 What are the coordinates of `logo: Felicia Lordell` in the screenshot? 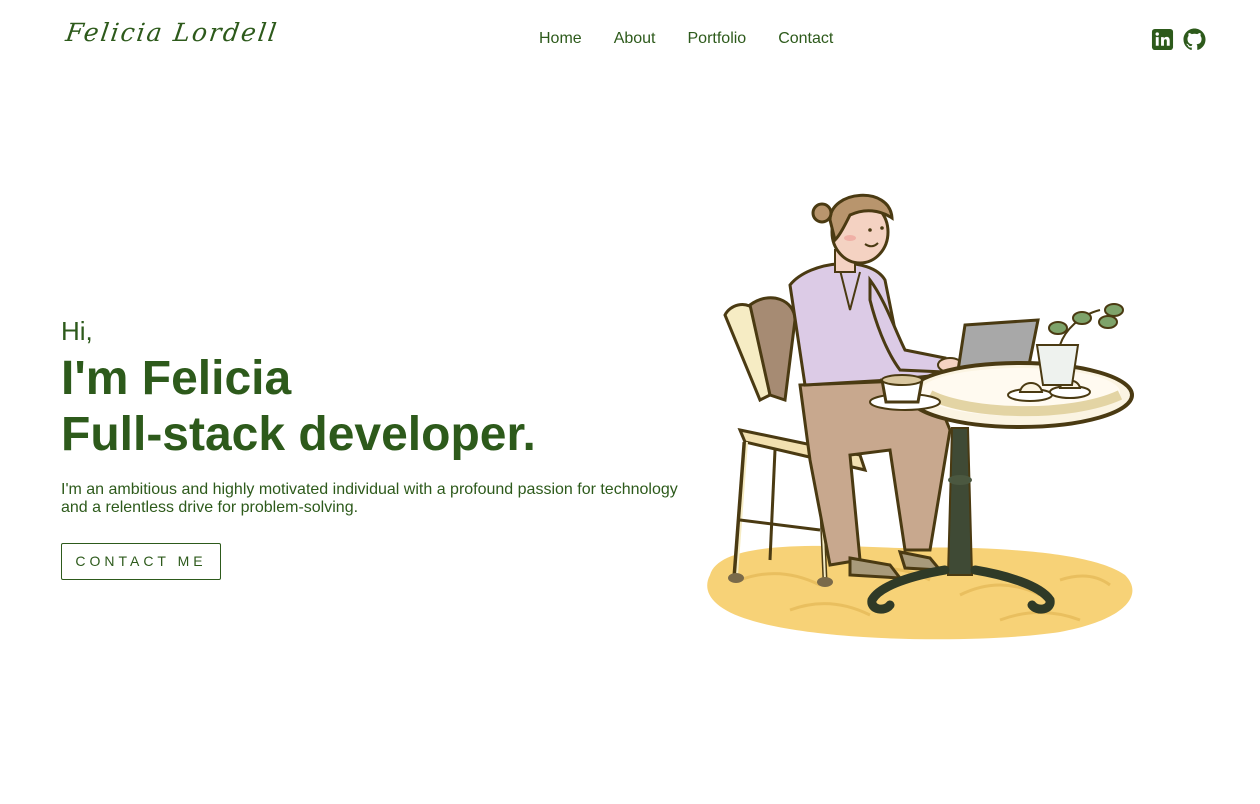 It's located at (172, 32).